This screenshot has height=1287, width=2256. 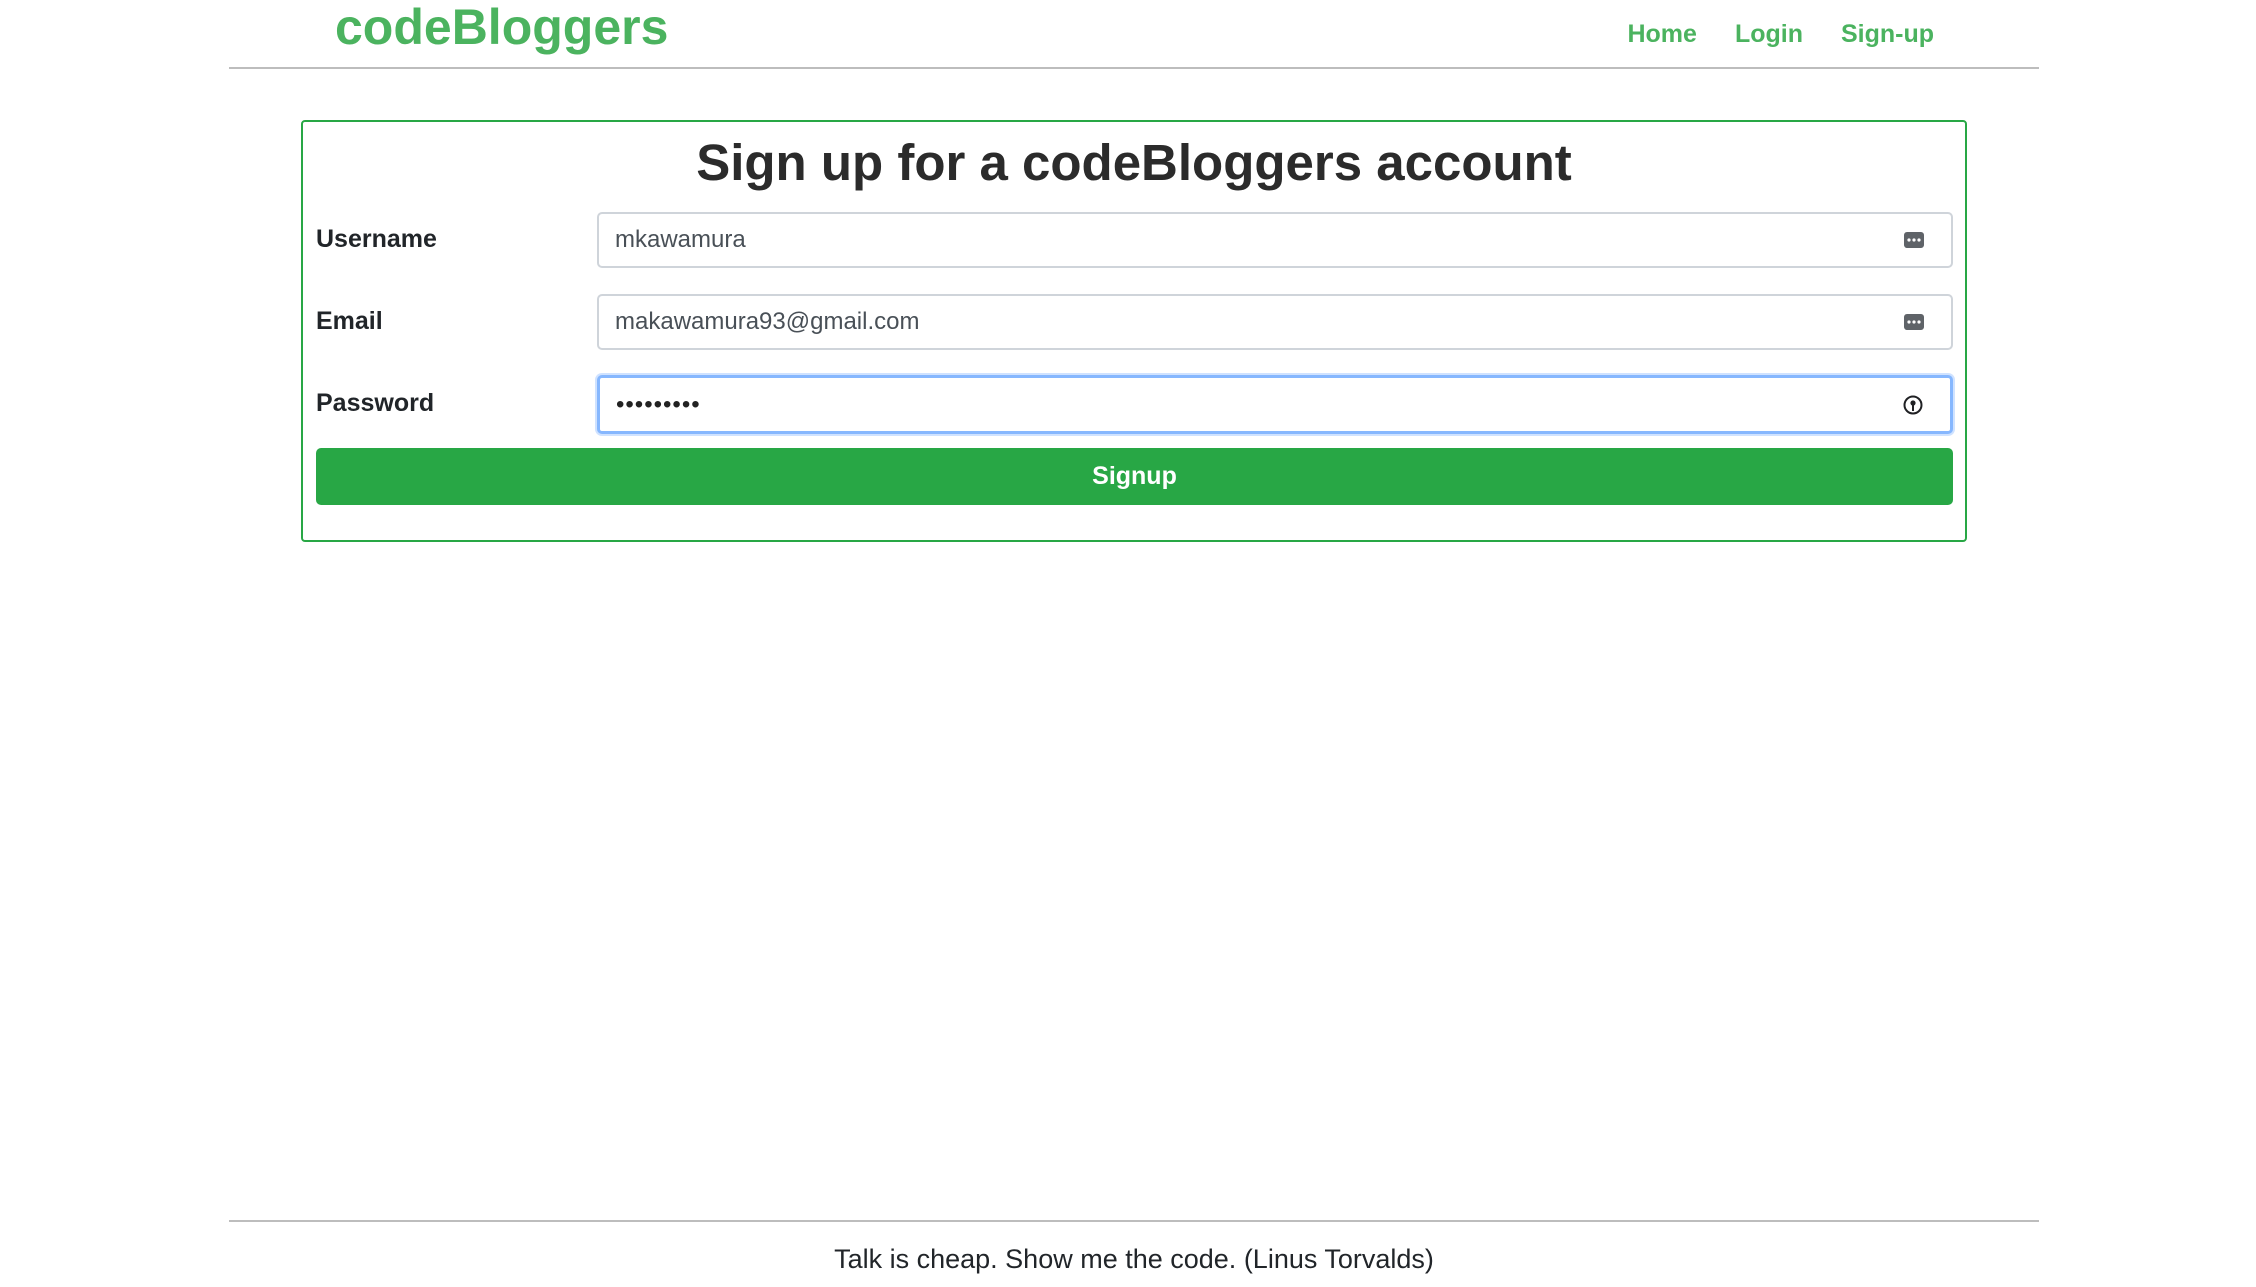 What do you see at coordinates (1134, 1221) in the screenshot?
I see `footer-divider` at bounding box center [1134, 1221].